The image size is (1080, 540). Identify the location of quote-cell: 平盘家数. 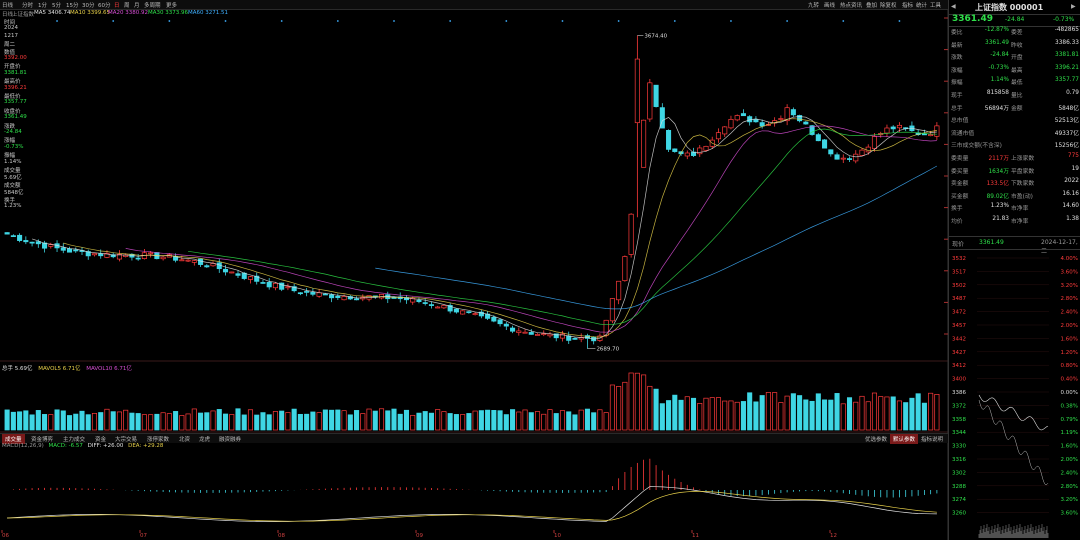
(1023, 171).